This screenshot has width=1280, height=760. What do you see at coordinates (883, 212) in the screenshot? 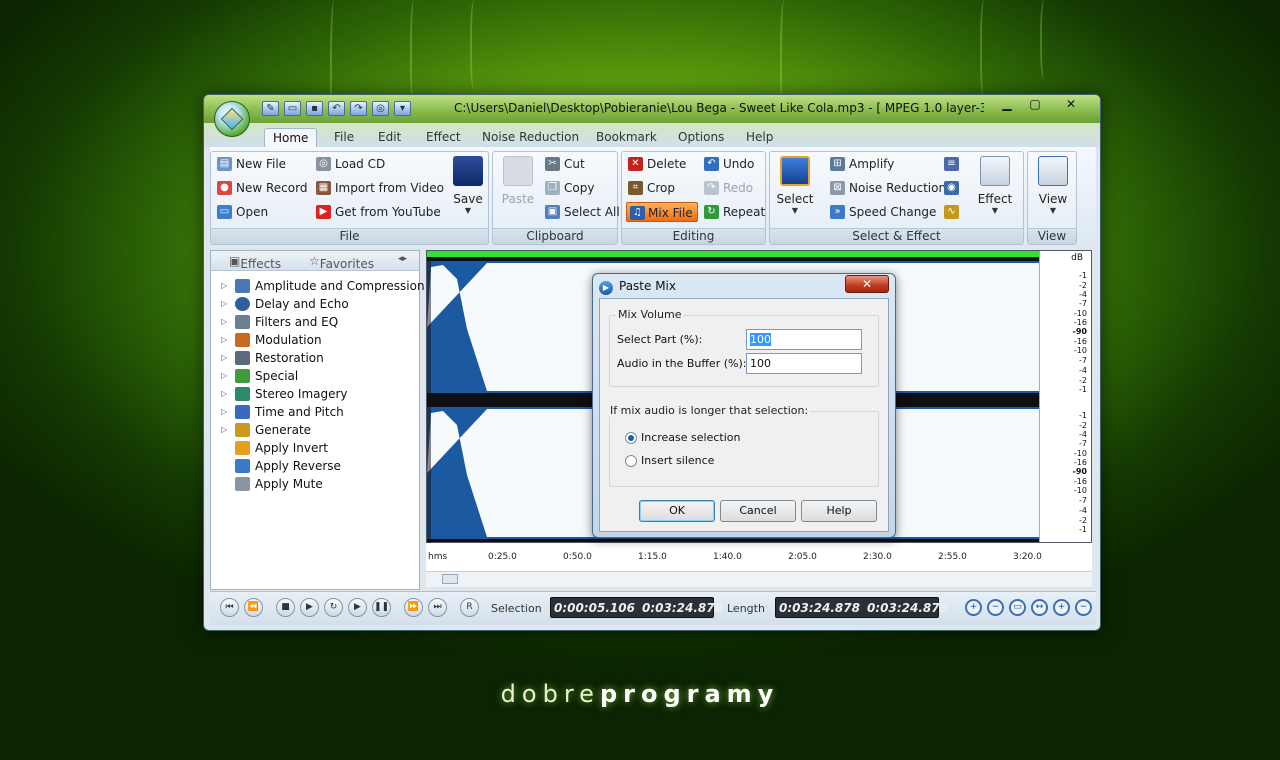
I see `speed-change-button: » Speed Change` at bounding box center [883, 212].